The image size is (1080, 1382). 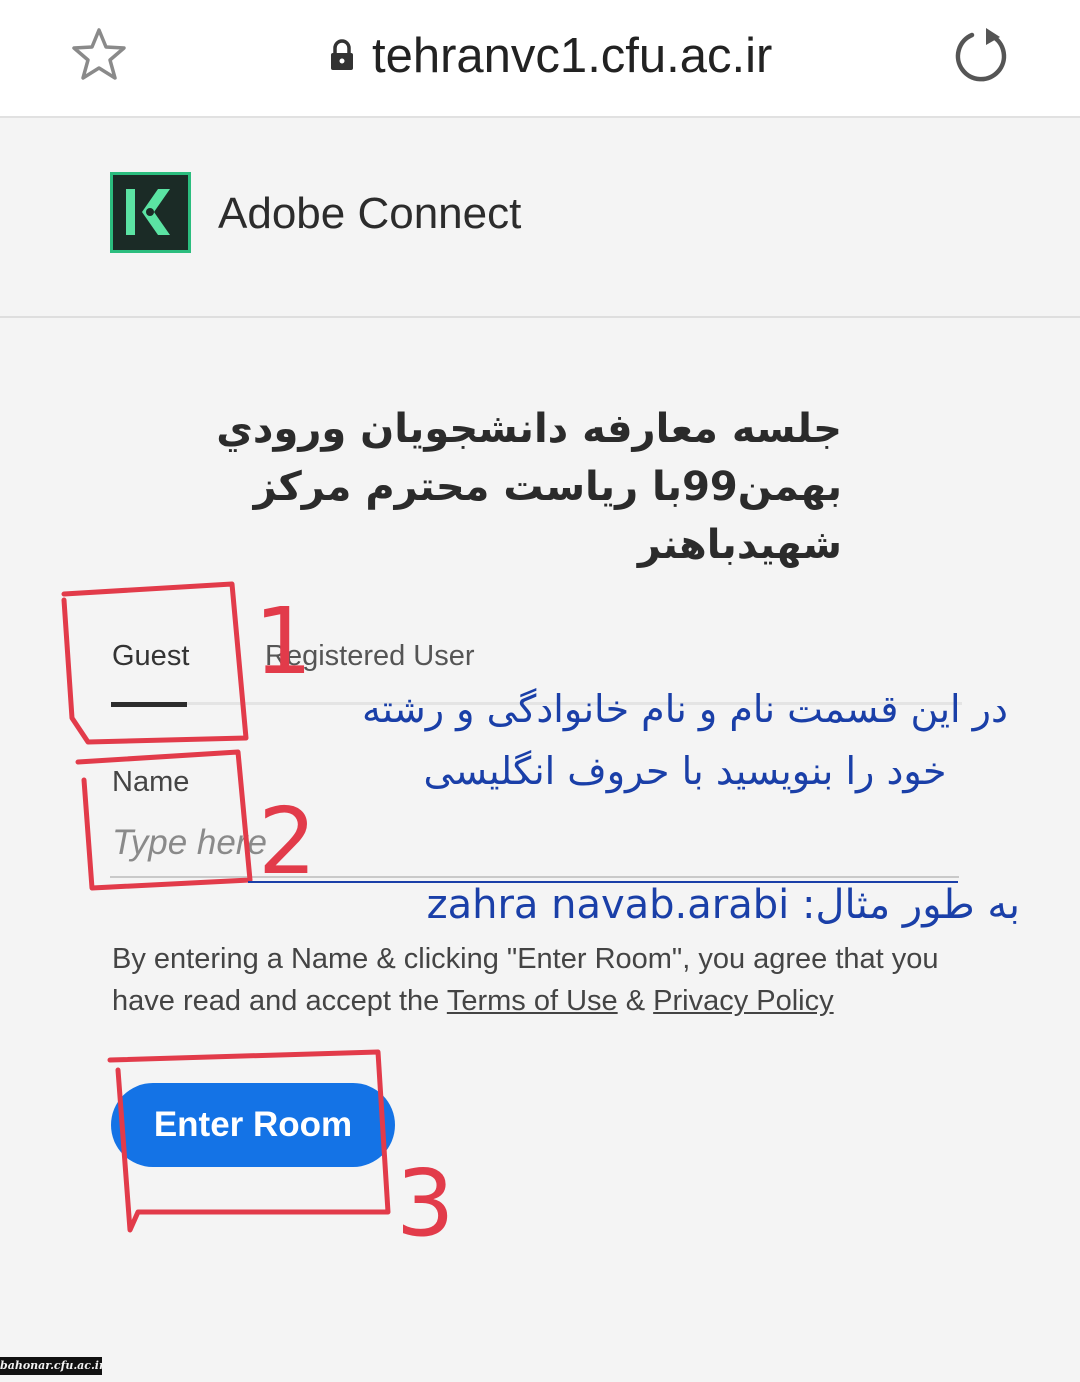 I want to click on star-icon, so click(x=99, y=55).